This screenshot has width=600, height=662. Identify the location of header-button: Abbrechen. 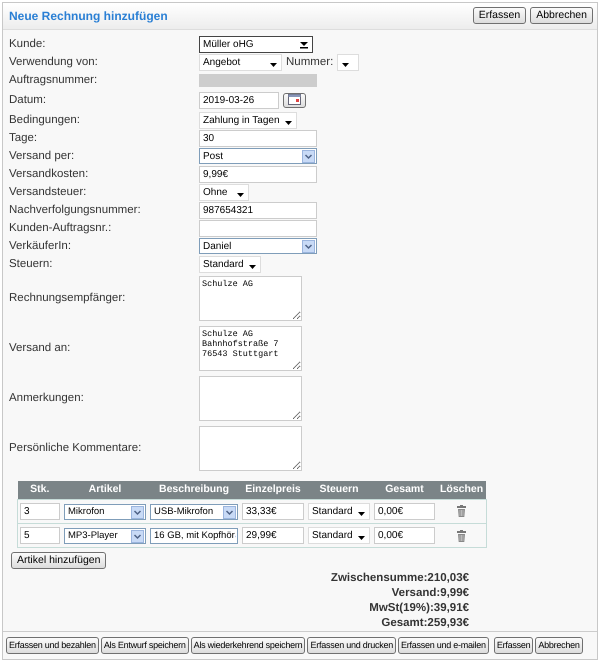
(561, 15).